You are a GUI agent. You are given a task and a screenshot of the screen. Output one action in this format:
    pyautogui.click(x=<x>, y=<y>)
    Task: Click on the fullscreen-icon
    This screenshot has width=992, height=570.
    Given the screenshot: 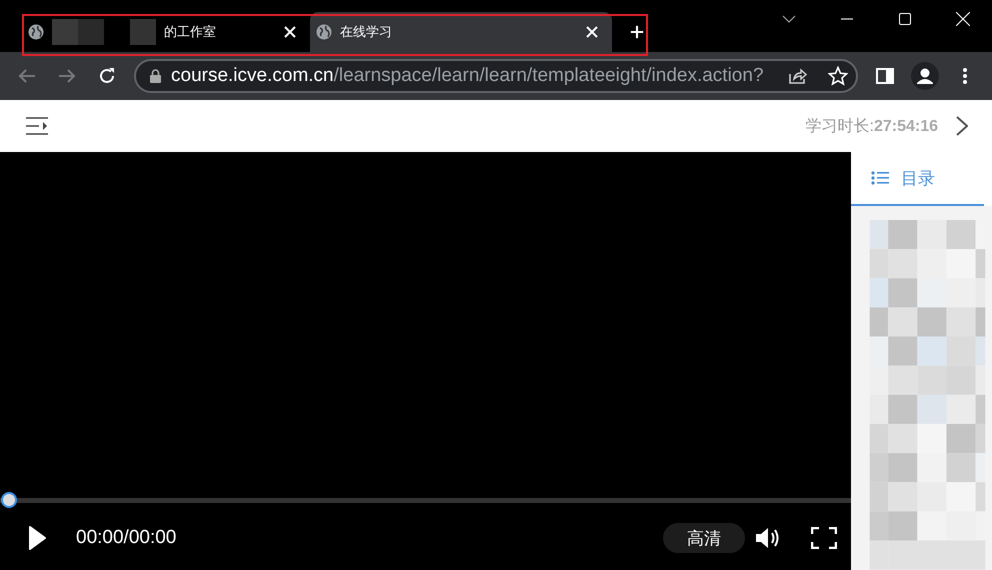 What is the action you would take?
    pyautogui.click(x=824, y=538)
    